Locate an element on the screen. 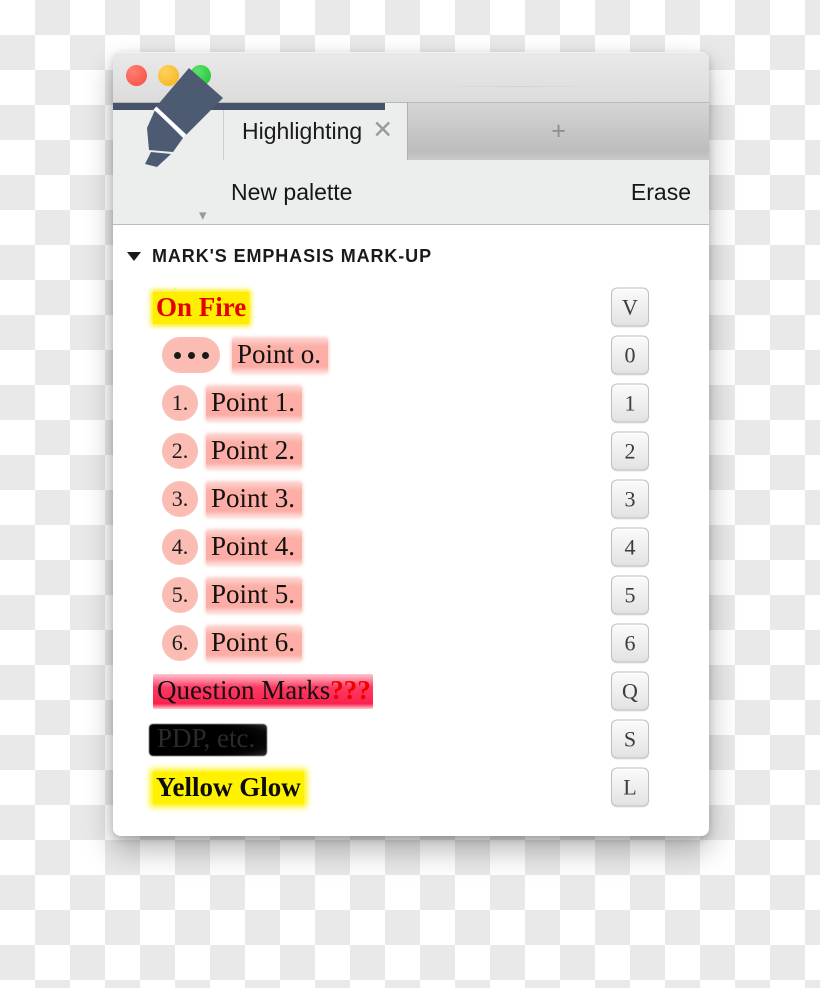  number-badge: 1. is located at coordinates (180, 403).